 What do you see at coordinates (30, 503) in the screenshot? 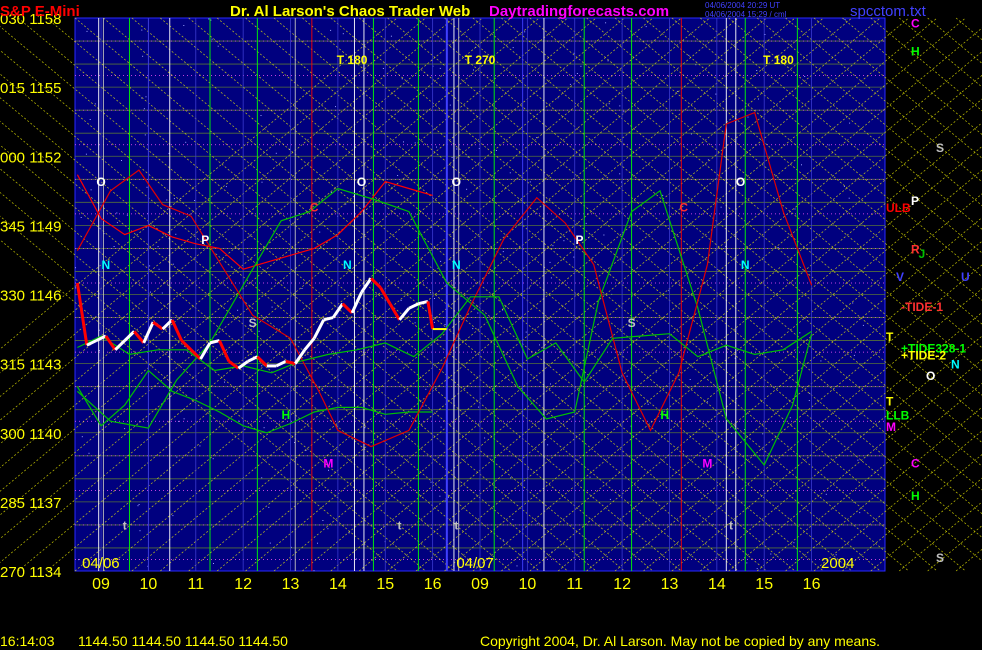
I see `y-tick-label: 285 1137` at bounding box center [30, 503].